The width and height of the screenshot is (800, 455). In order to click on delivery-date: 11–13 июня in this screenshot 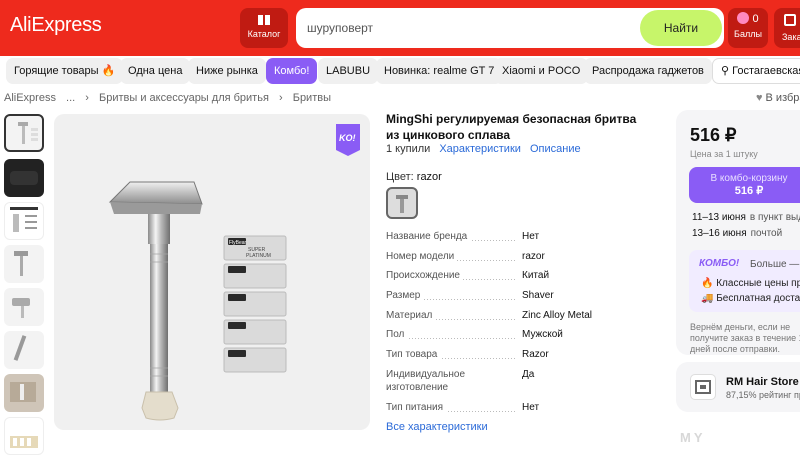, I will do `click(719, 217)`.